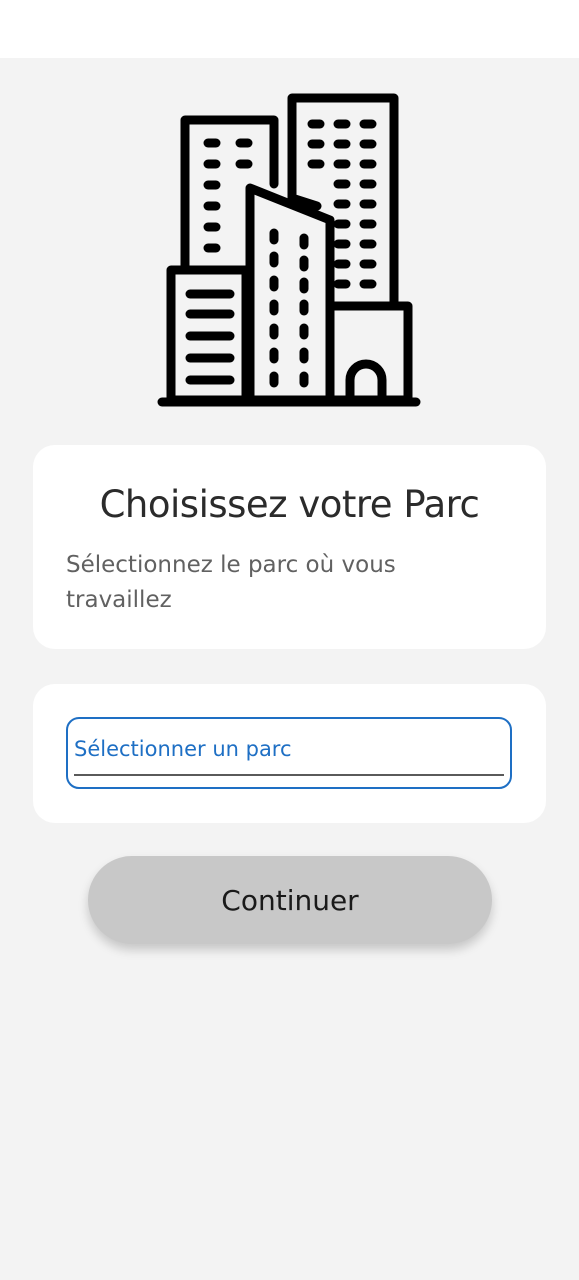 The width and height of the screenshot is (579, 1280). I want to click on select-underline, so click(289, 775).